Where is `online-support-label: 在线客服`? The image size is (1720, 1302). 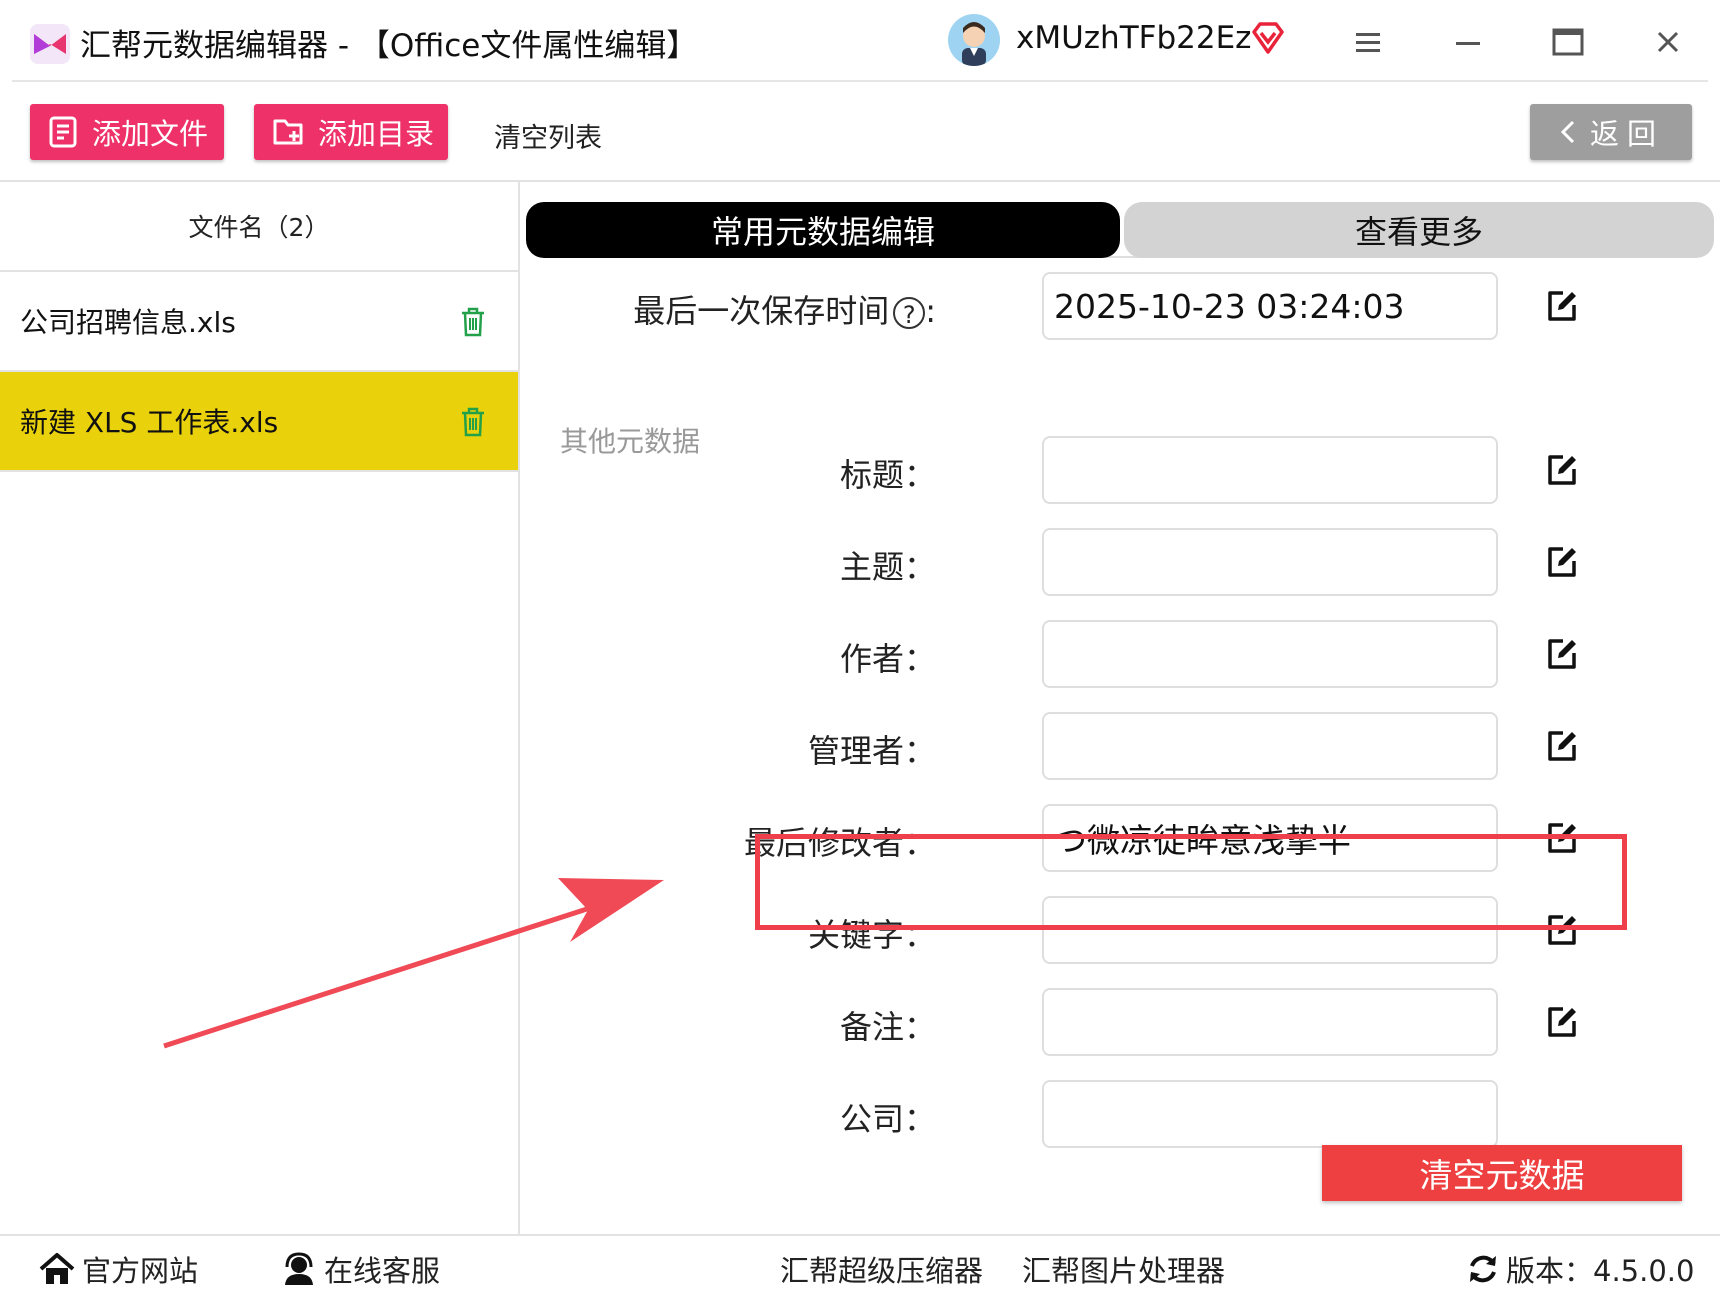
online-support-label: 在线客服 is located at coordinates (382, 1271).